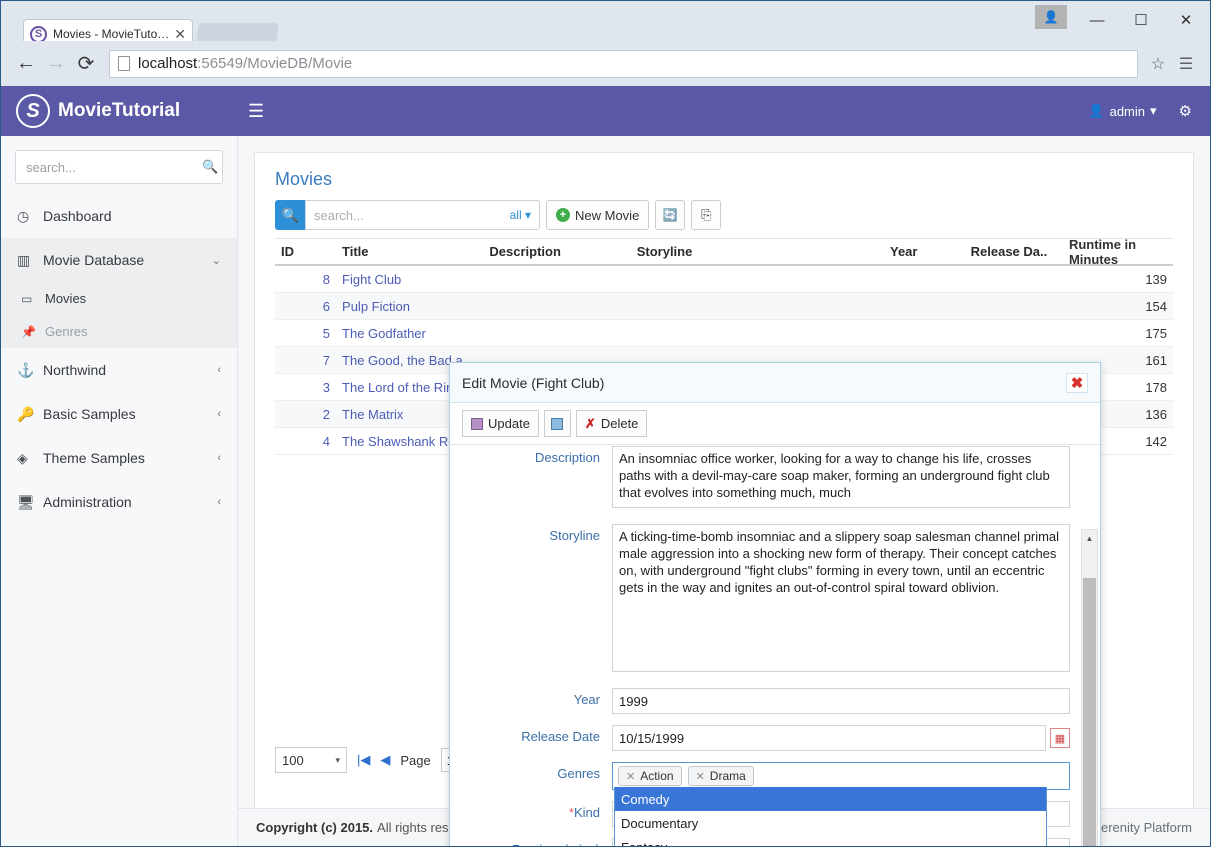 This screenshot has width=1211, height=847. Describe the element at coordinates (841, 776) in the screenshot. I see `genres-multiselect: ✕ Action ✕ Drama` at that location.